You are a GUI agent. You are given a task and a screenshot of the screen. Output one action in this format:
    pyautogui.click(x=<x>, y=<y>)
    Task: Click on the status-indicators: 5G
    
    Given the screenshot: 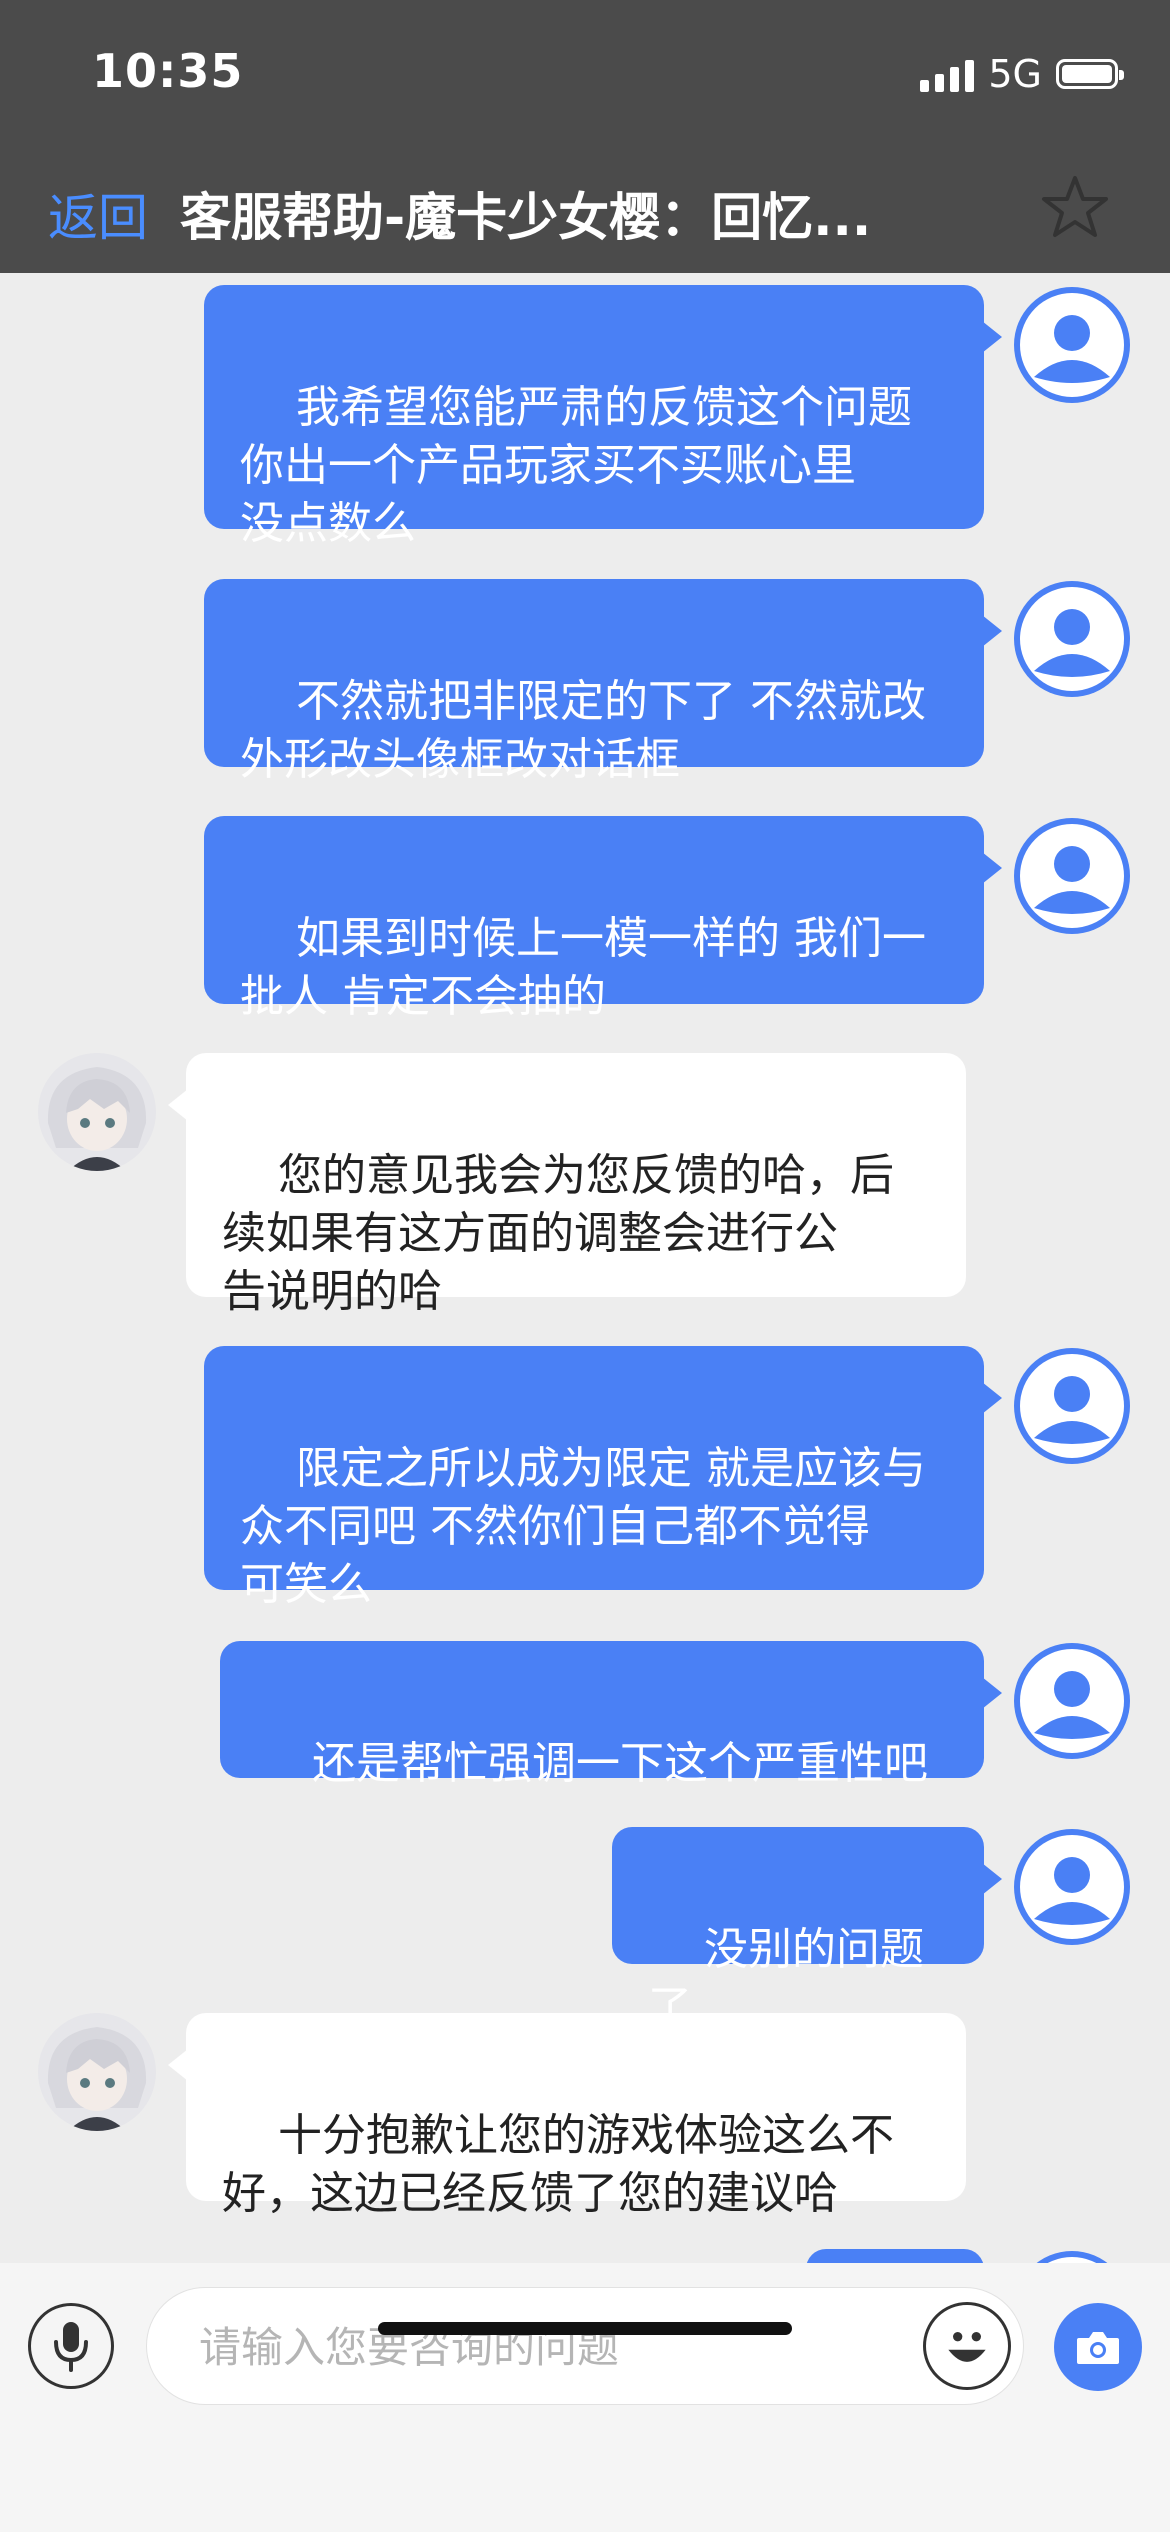 What is the action you would take?
    pyautogui.click(x=1022, y=74)
    